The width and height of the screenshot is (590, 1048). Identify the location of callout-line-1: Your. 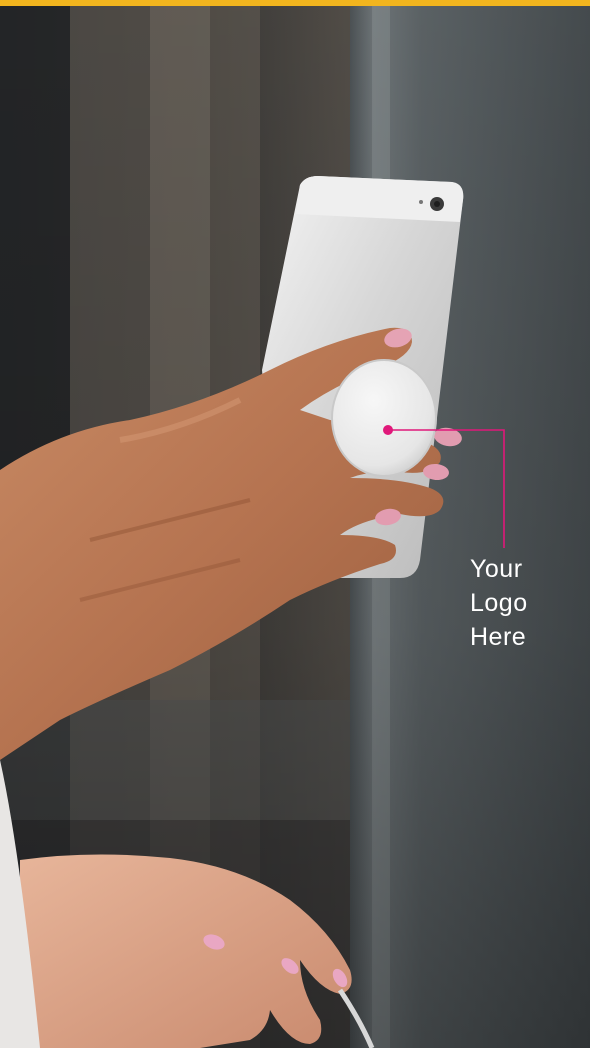
(496, 569).